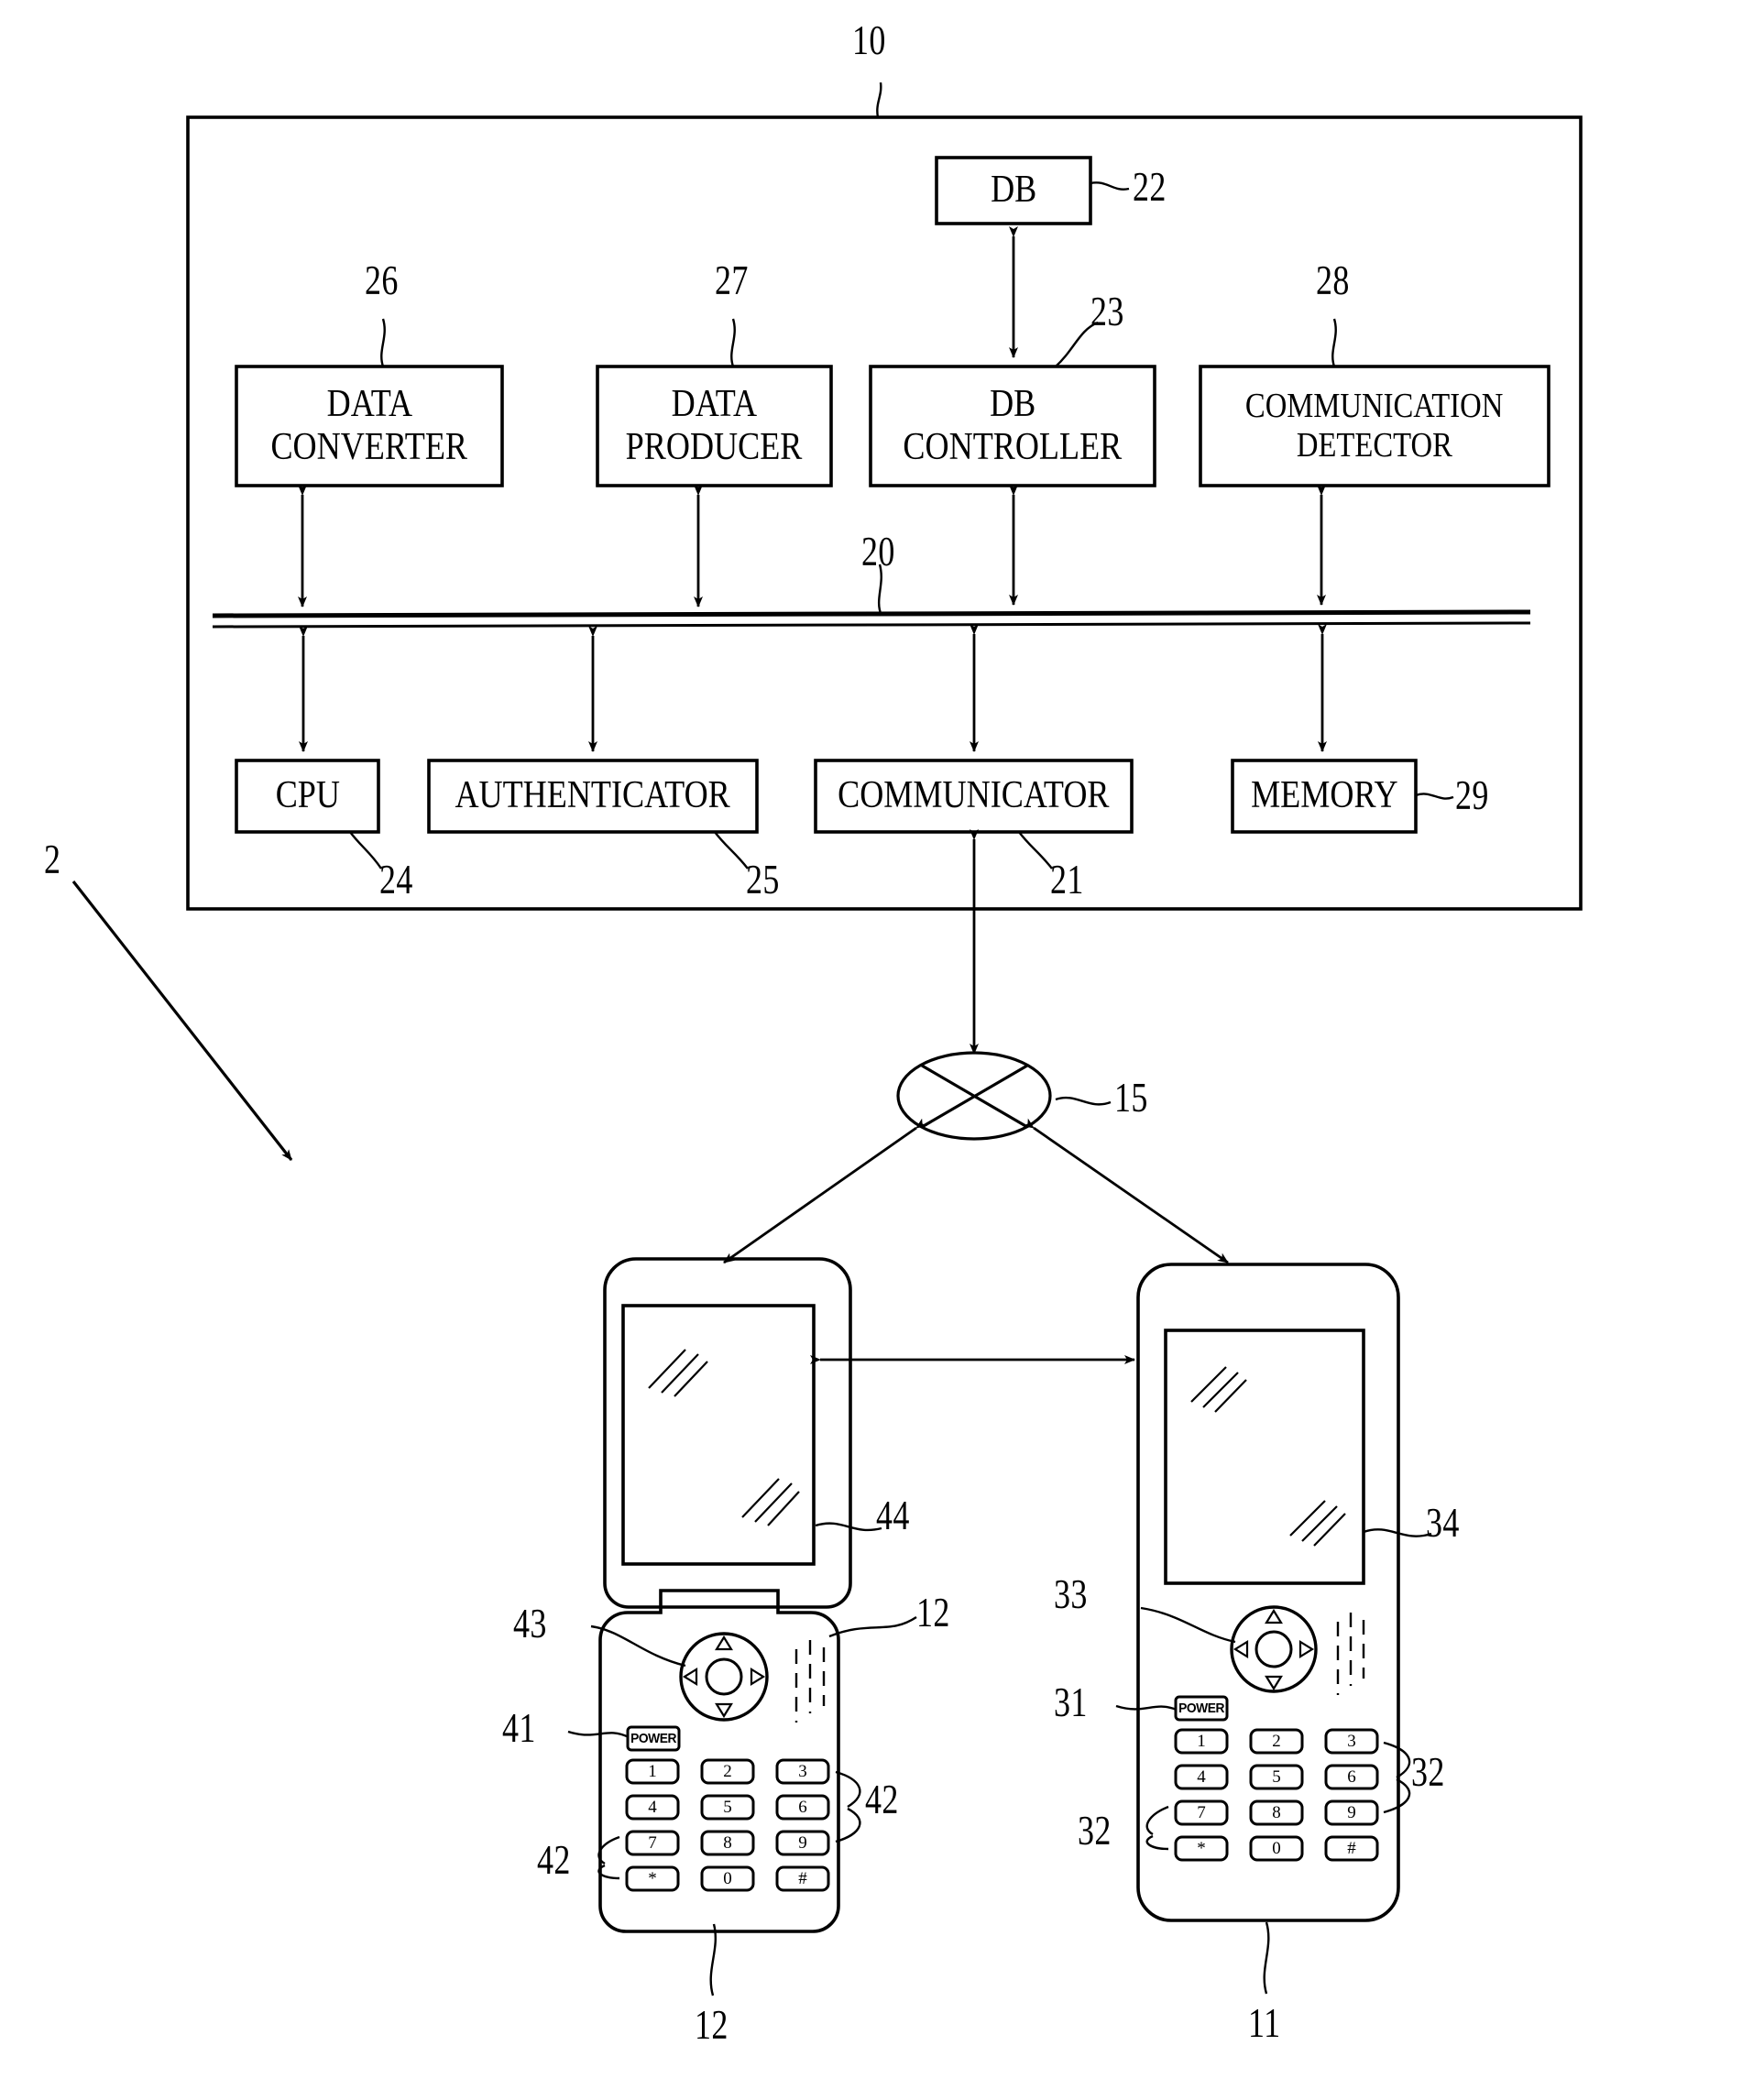  What do you see at coordinates (1274, 1616) in the screenshot?
I see `barphone-navpad-up-arrow` at bounding box center [1274, 1616].